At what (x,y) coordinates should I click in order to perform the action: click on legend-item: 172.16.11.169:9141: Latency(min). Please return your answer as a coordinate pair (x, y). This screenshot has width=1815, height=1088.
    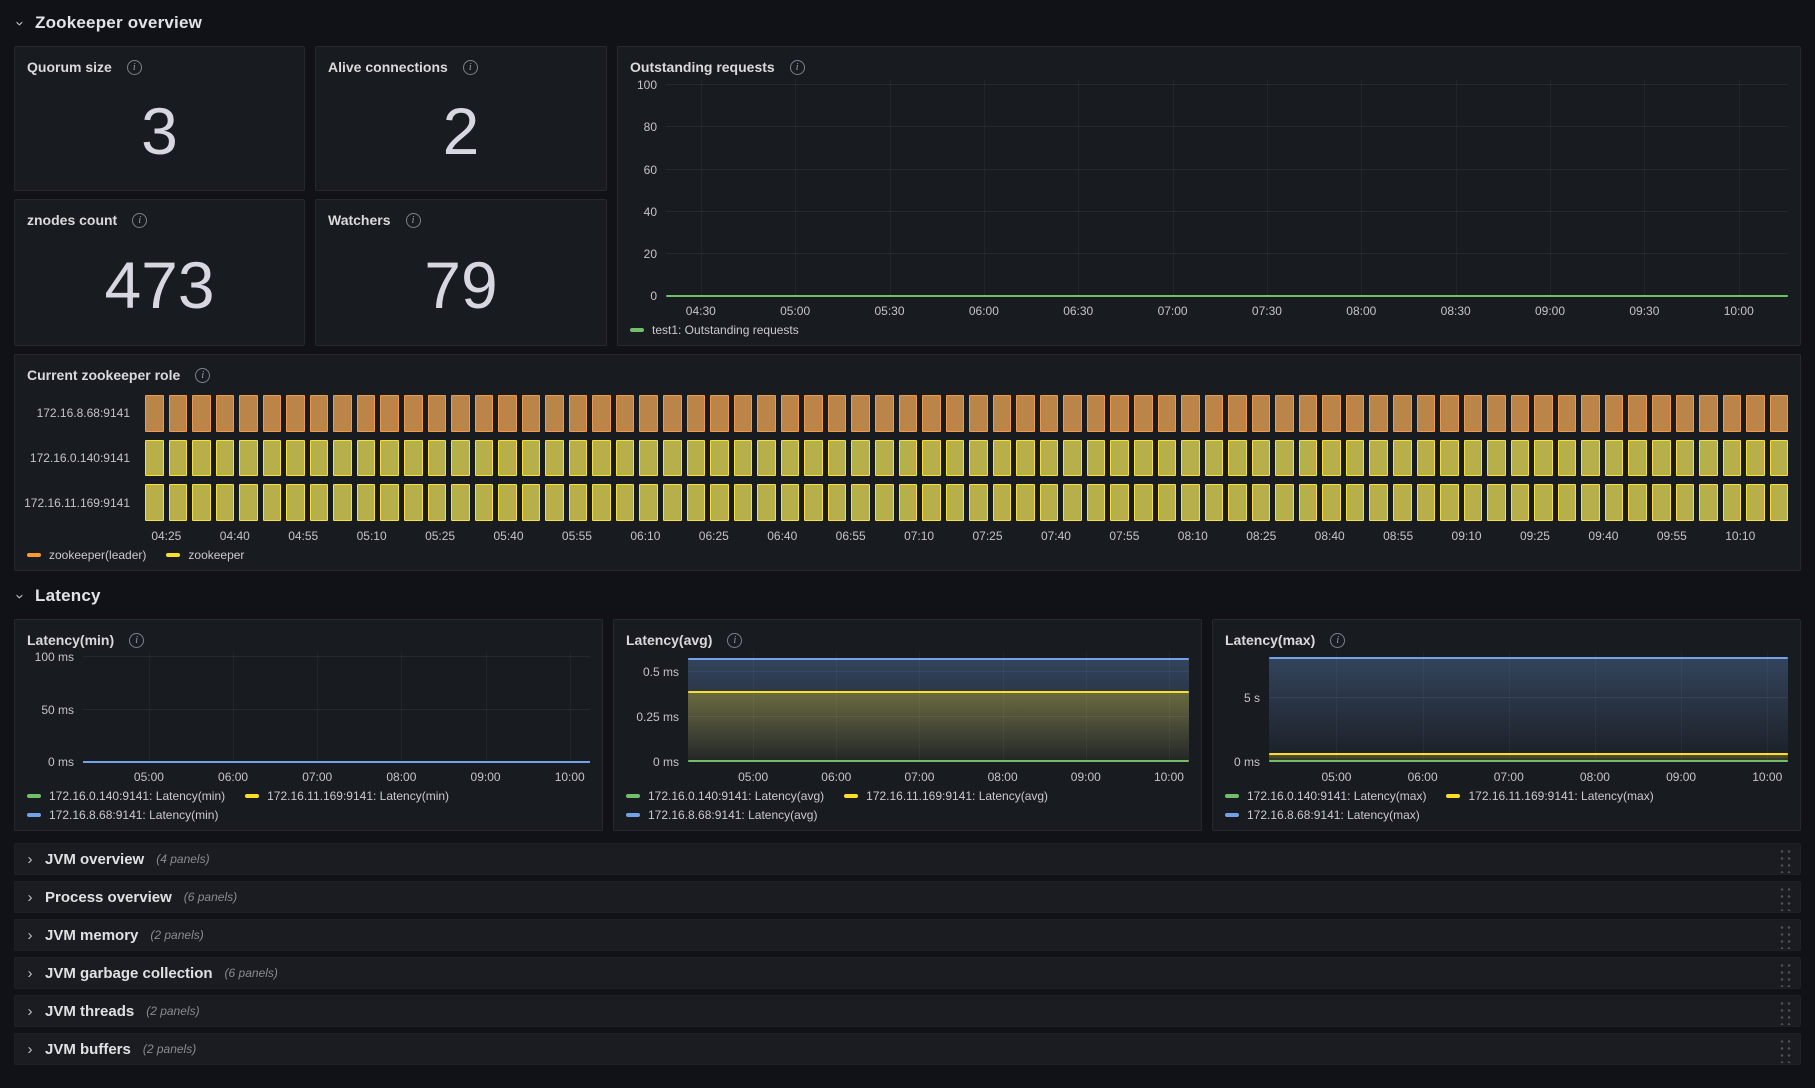
    Looking at the image, I should click on (347, 796).